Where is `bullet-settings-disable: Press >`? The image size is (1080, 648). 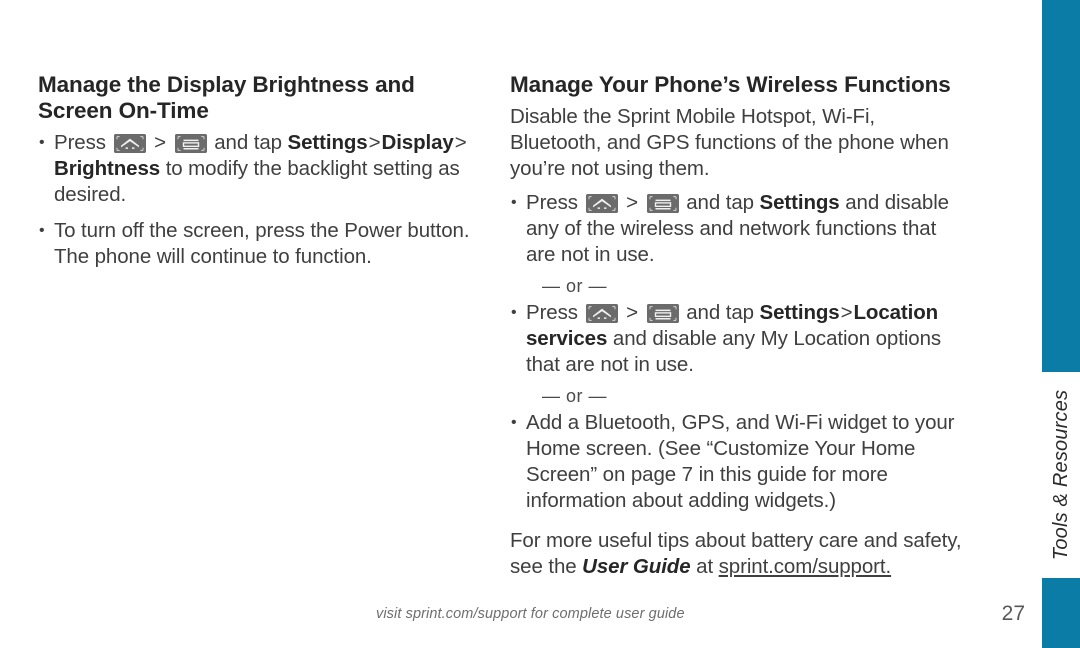
bullet-settings-disable: Press > is located at coordinates (736, 229).